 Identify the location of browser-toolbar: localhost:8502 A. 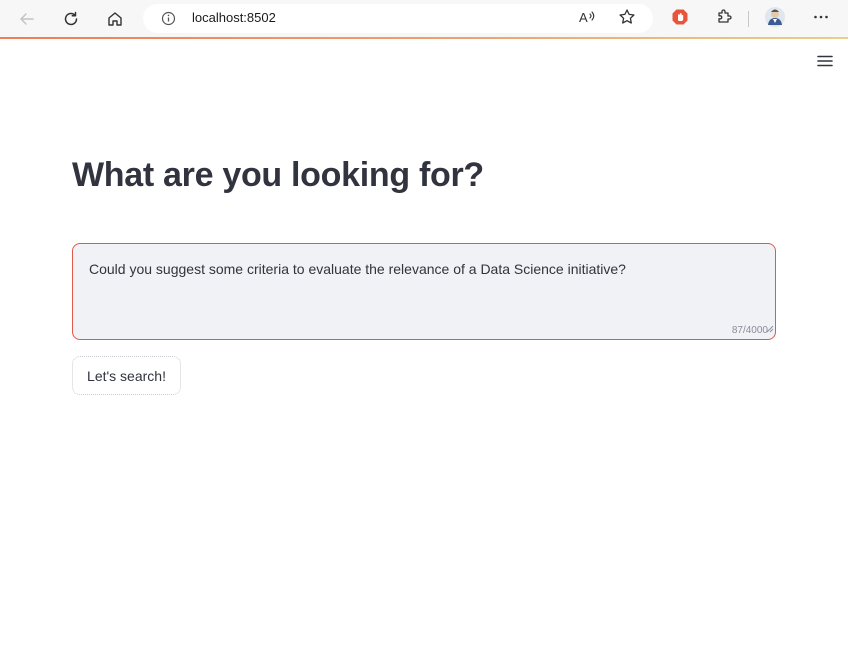
(424, 19).